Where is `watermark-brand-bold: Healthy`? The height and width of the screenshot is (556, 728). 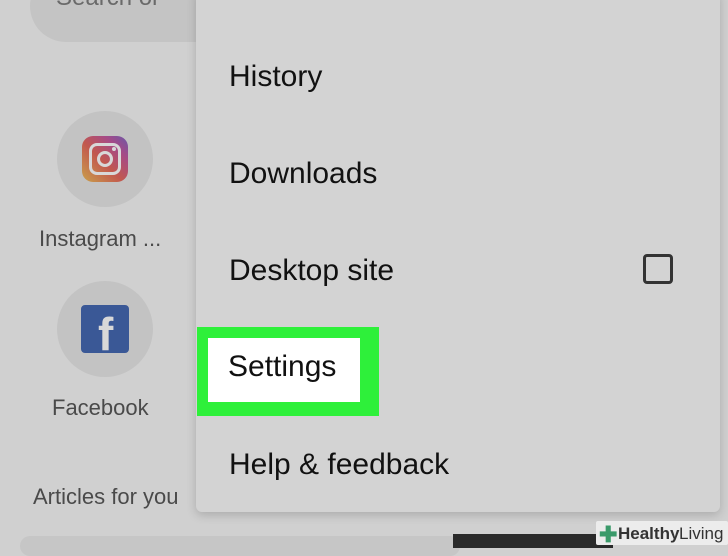 watermark-brand-bold: Healthy is located at coordinates (649, 533).